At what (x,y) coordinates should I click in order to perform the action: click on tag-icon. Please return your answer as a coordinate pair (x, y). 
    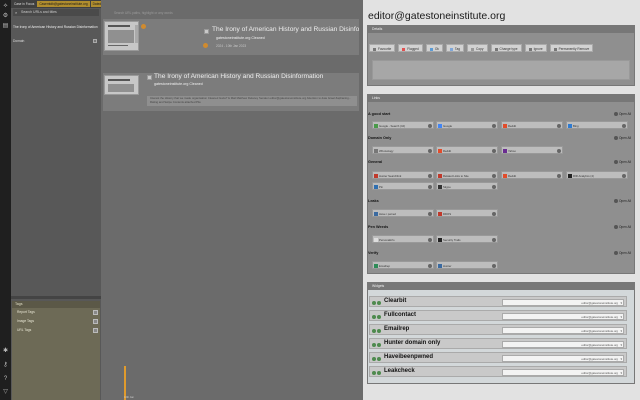
    Looking at the image, I should click on (451, 49).